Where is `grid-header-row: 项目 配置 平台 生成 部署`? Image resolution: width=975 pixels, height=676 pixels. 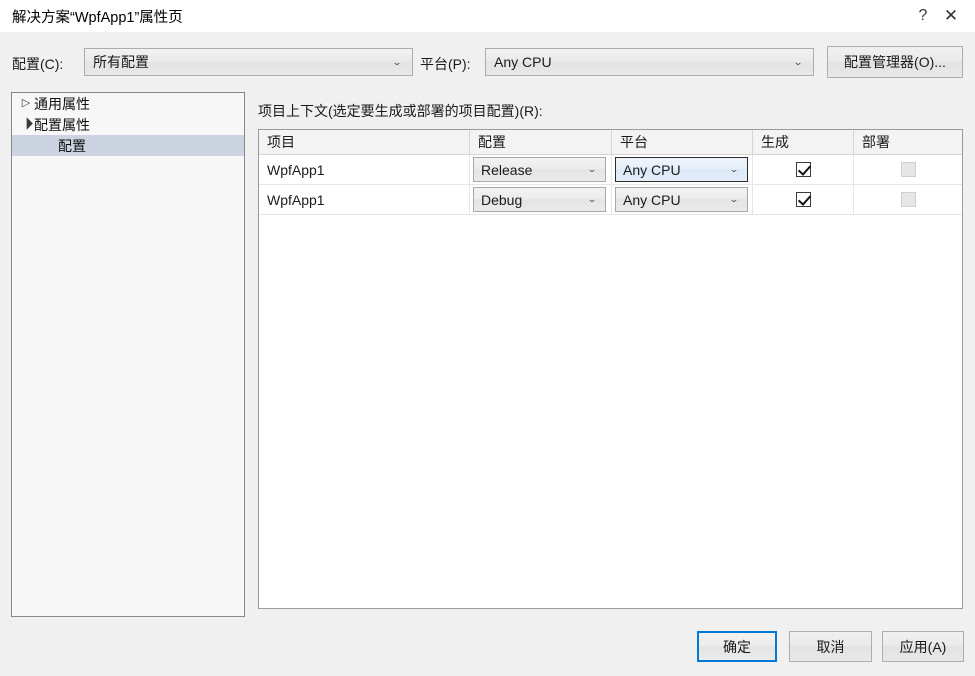 grid-header-row: 项目 配置 平台 生成 部署 is located at coordinates (610, 142).